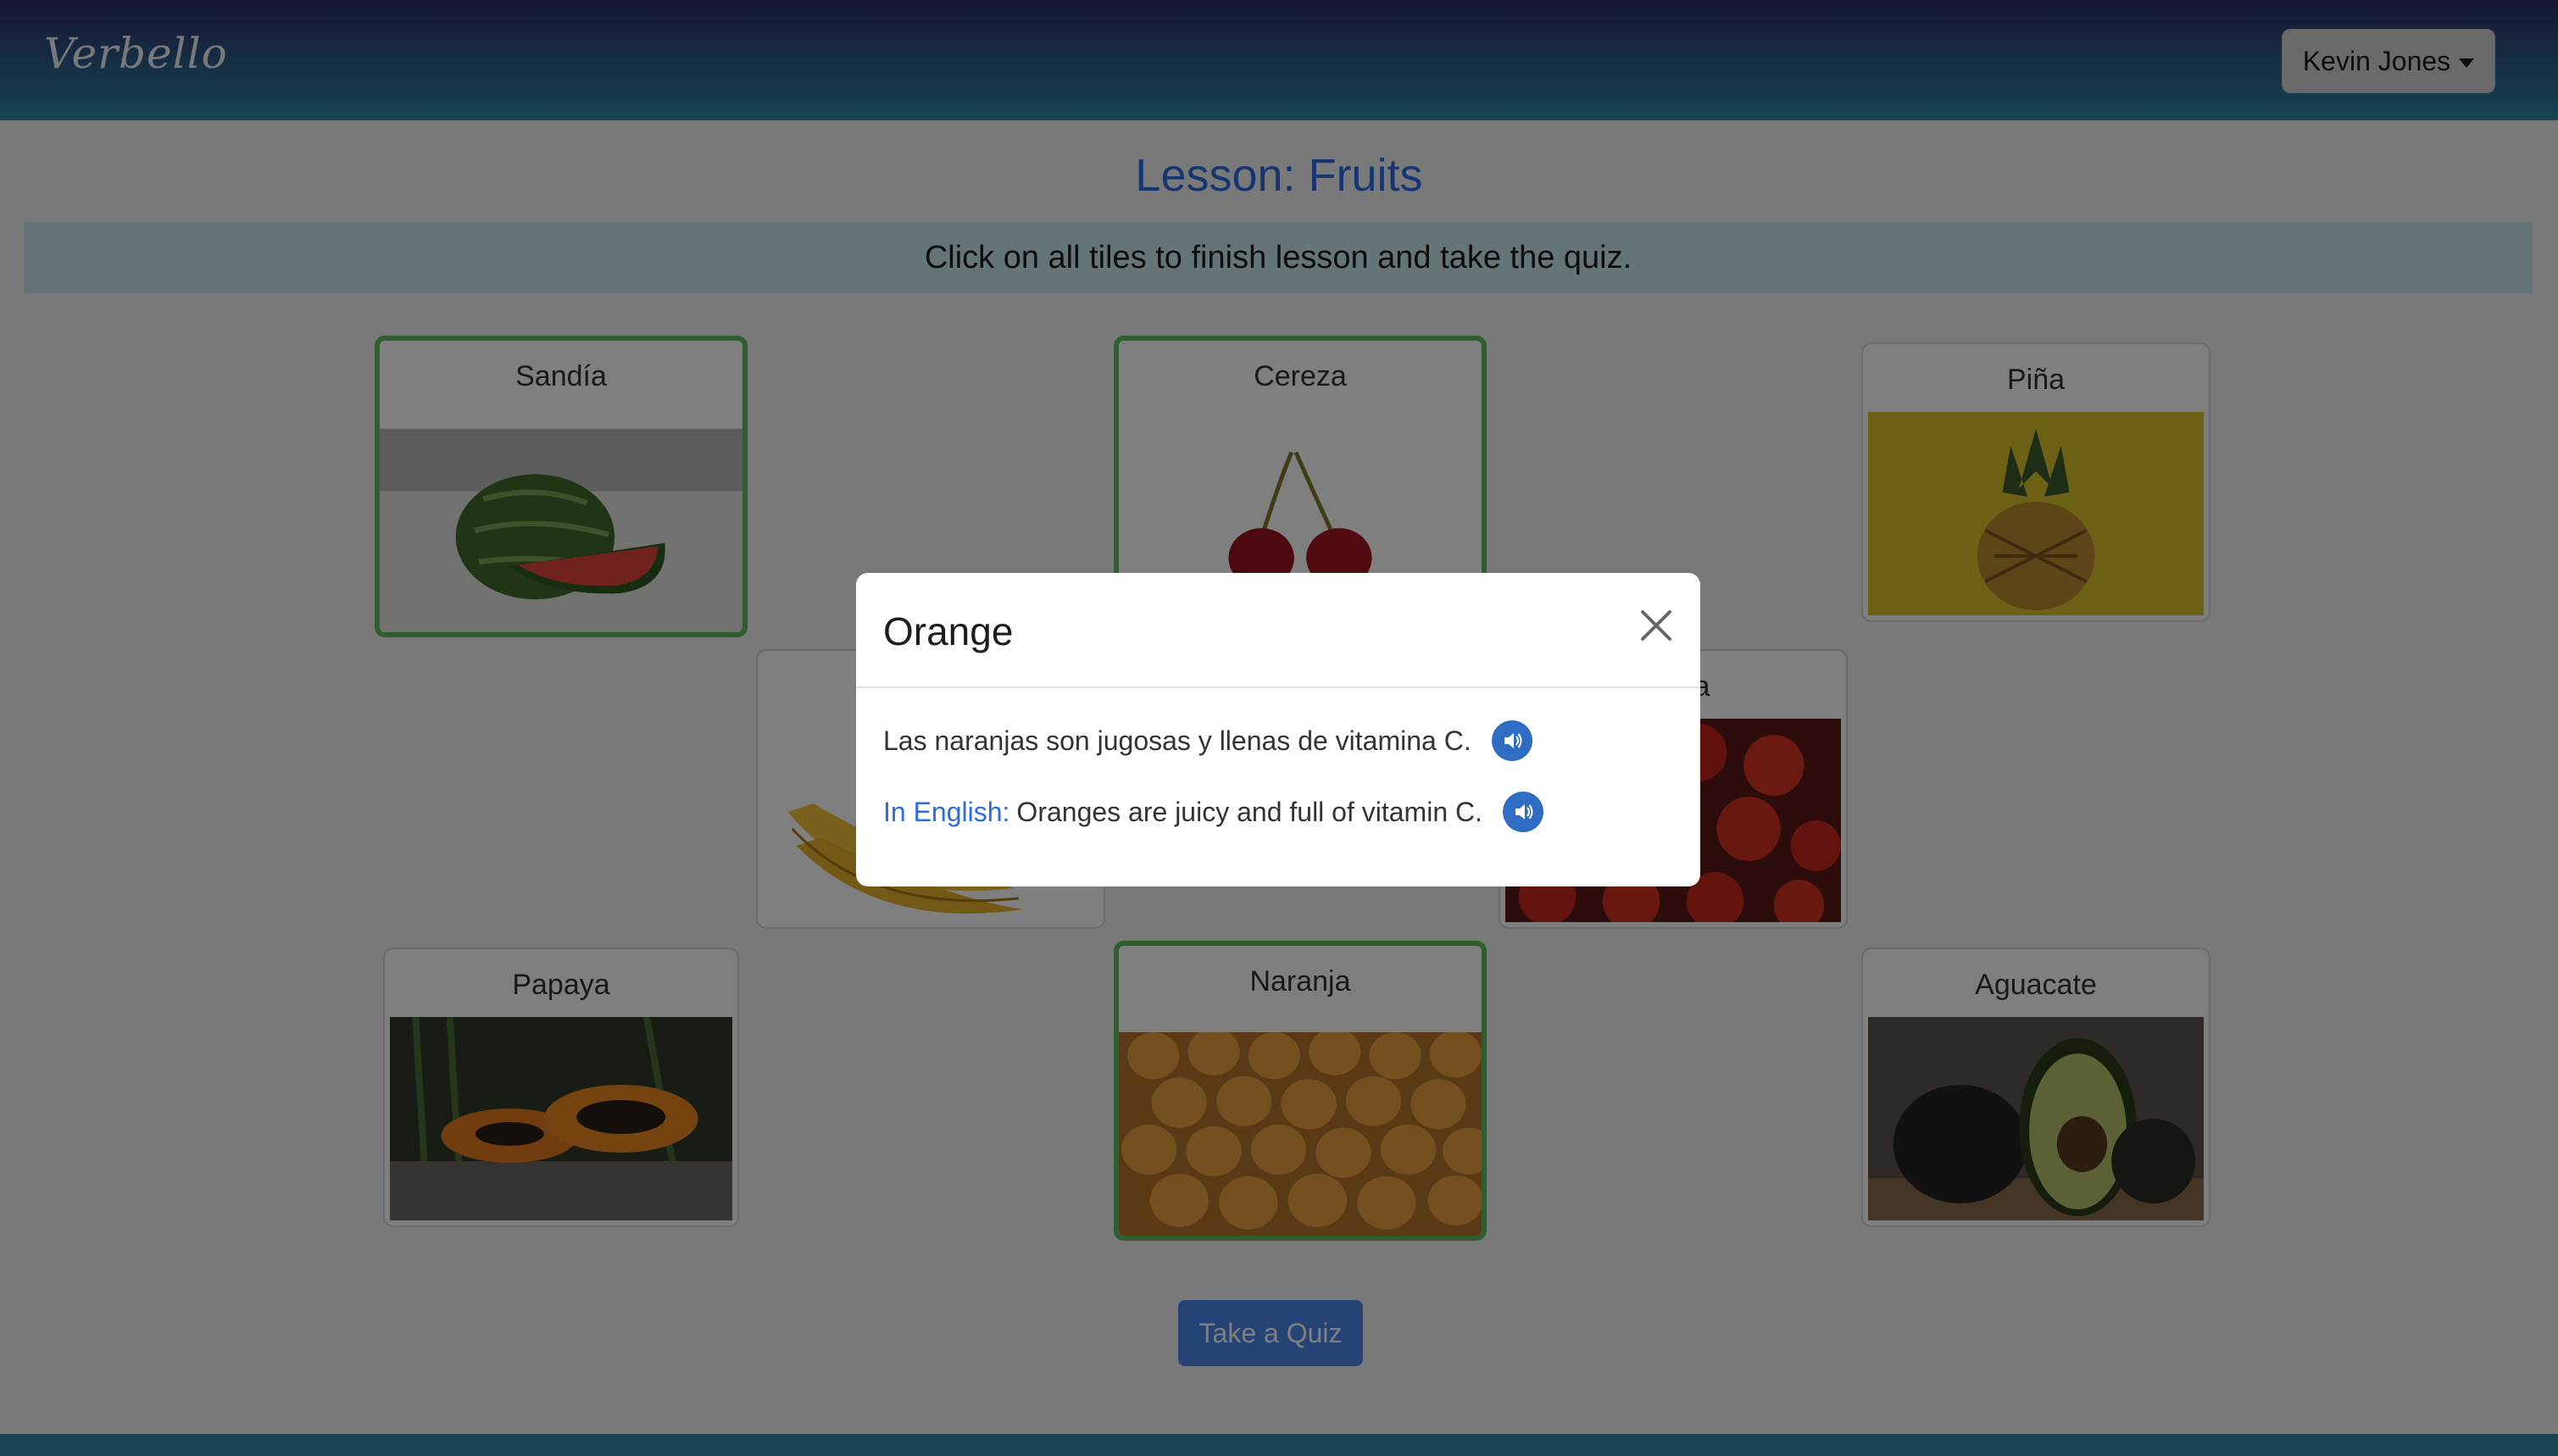 This screenshot has height=1456, width=2558. What do you see at coordinates (1278, 630) in the screenshot?
I see `modal-header: Orange` at bounding box center [1278, 630].